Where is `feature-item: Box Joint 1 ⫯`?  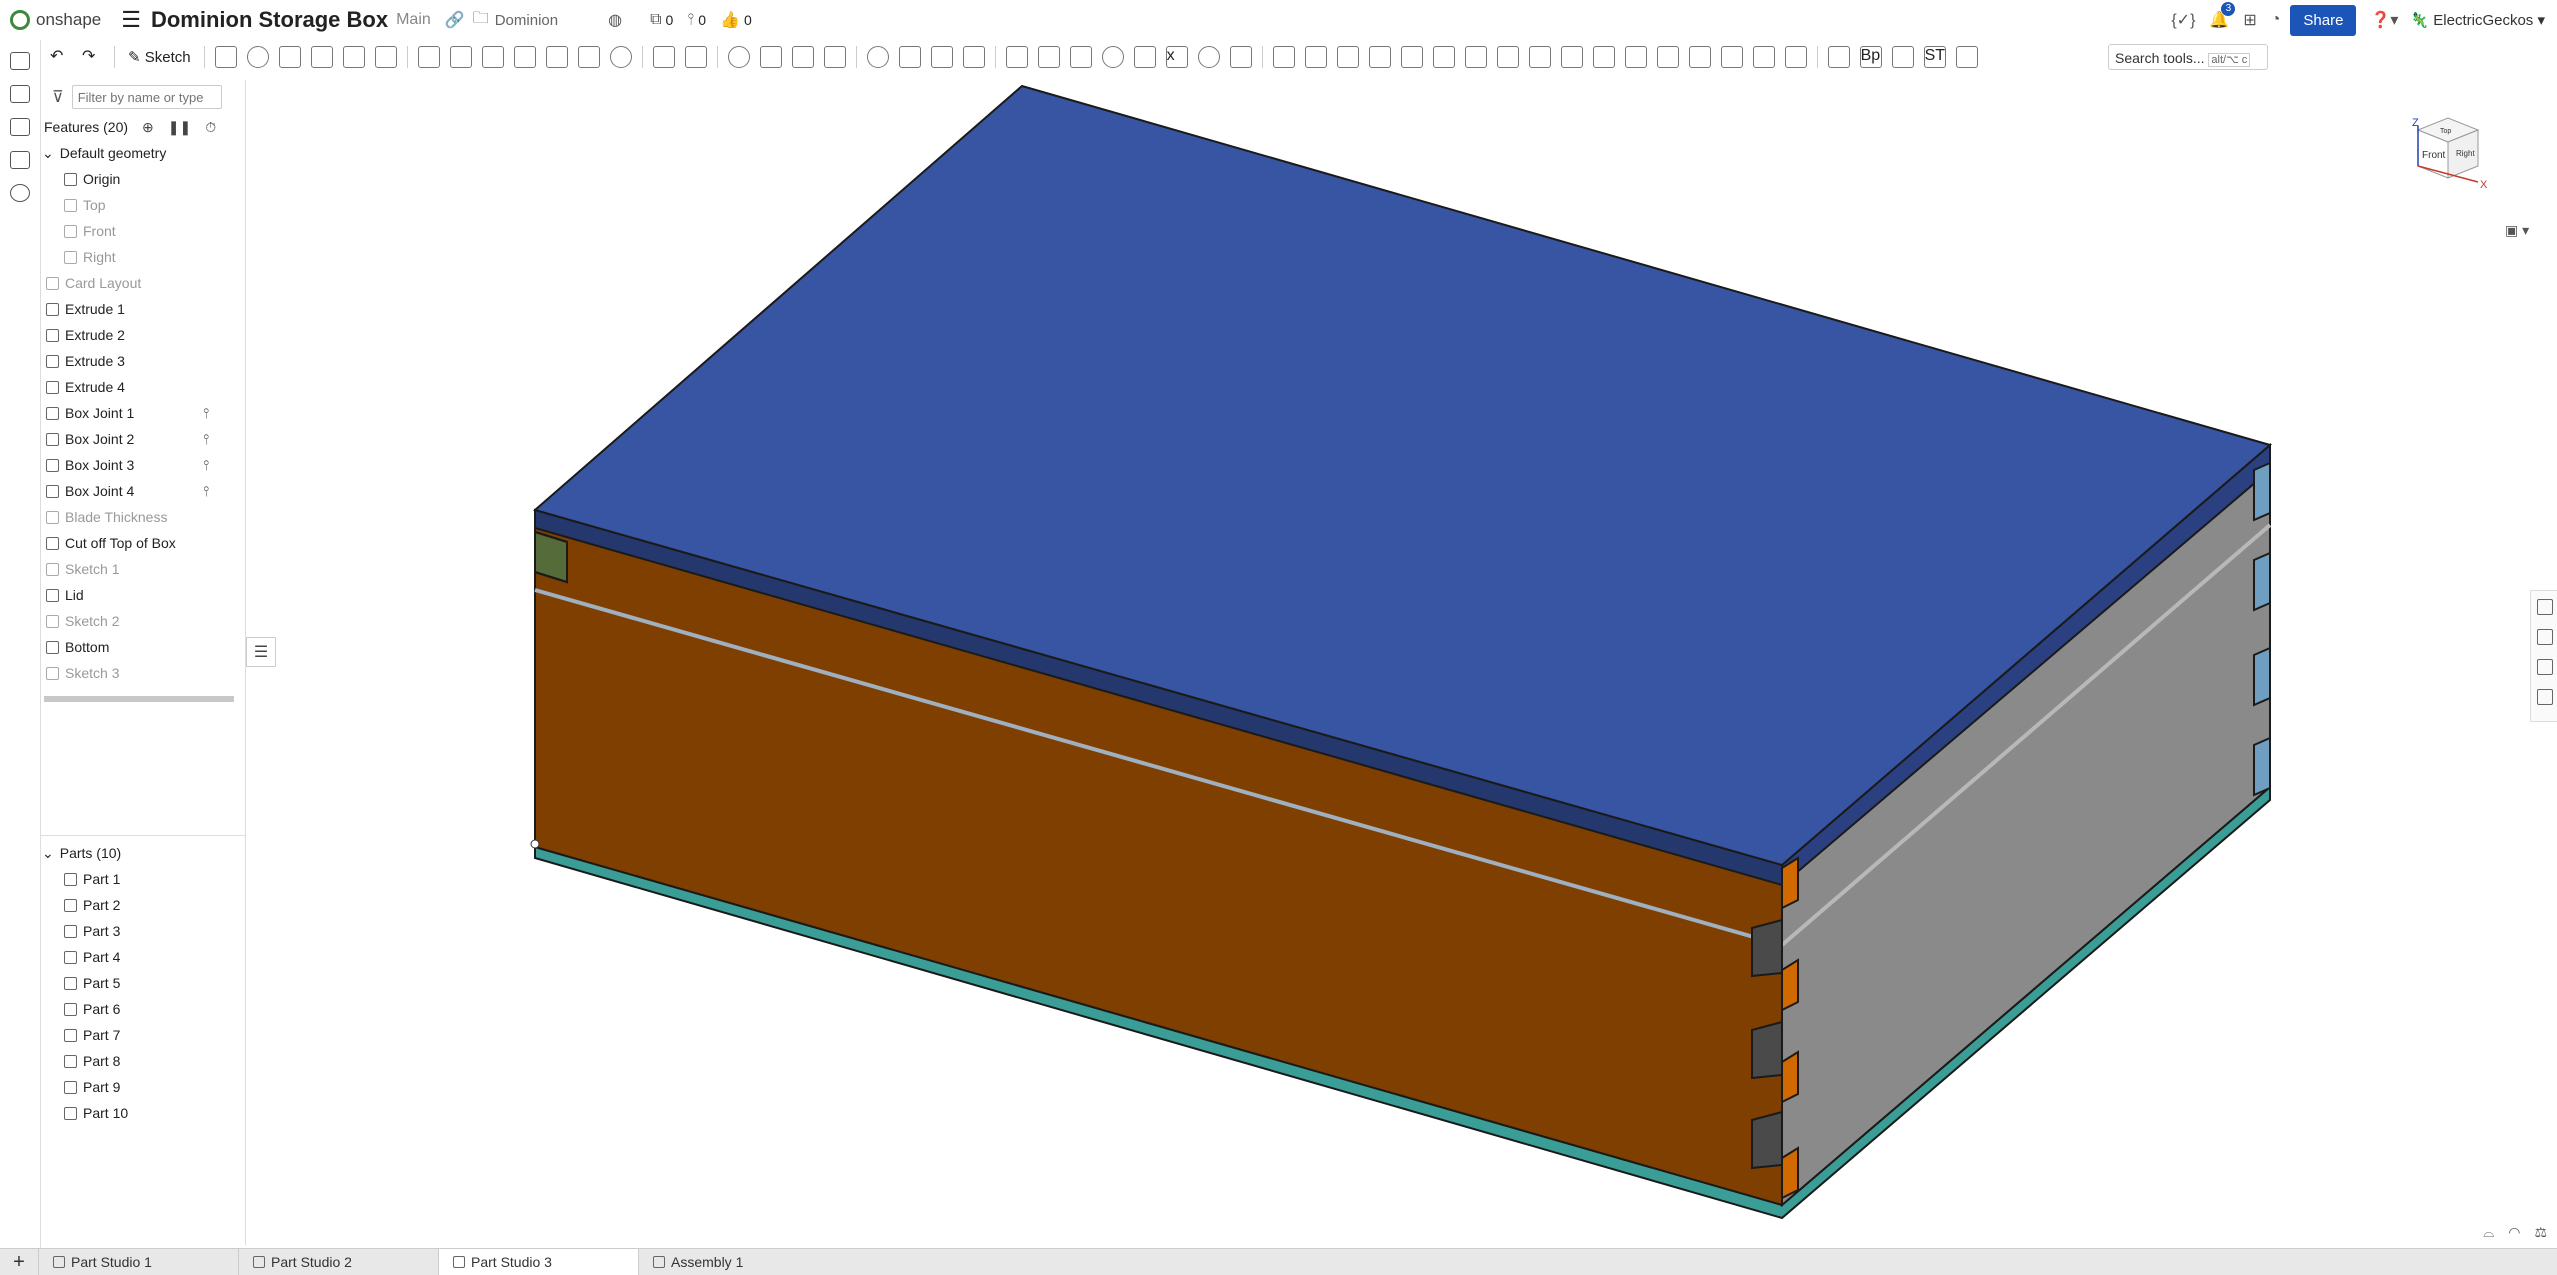
feature-item: Box Joint 1 ⫯ is located at coordinates (142, 413).